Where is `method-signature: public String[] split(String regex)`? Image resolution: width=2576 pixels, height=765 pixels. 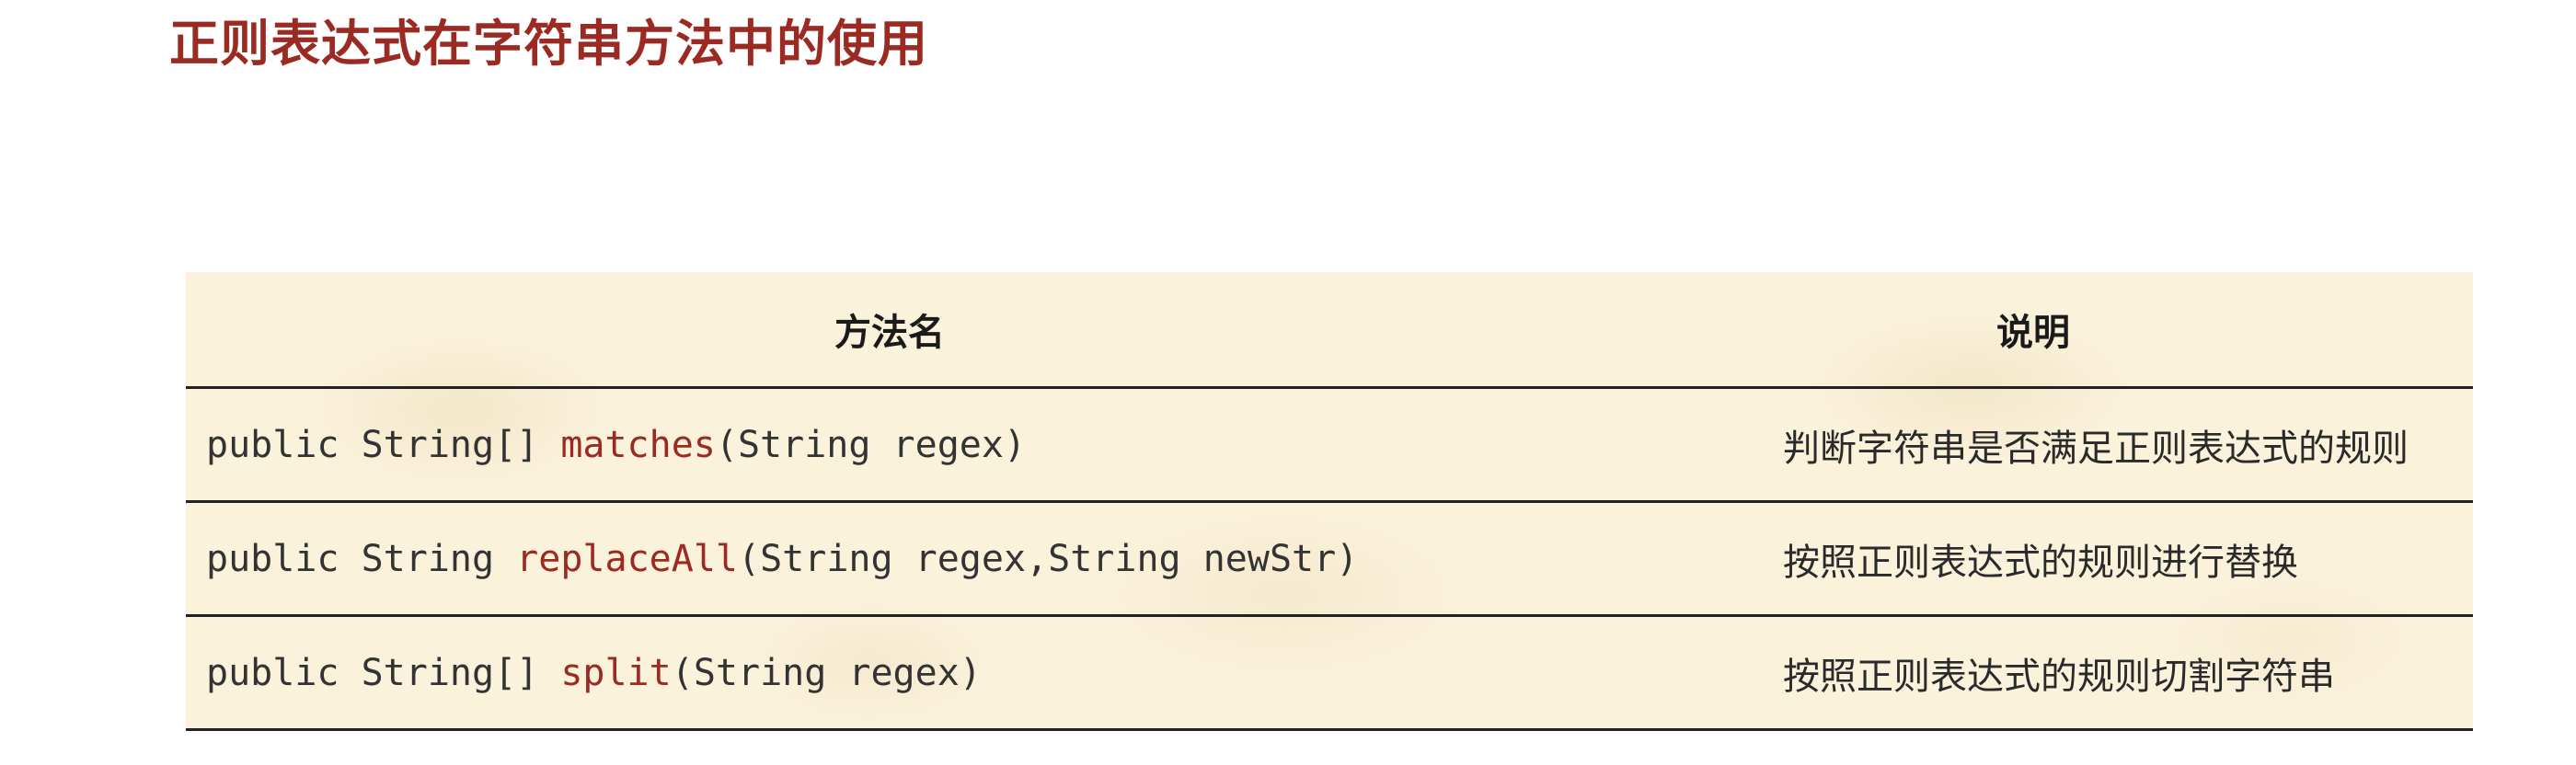
method-signature: public String[] split(String regex) is located at coordinates (889, 673).